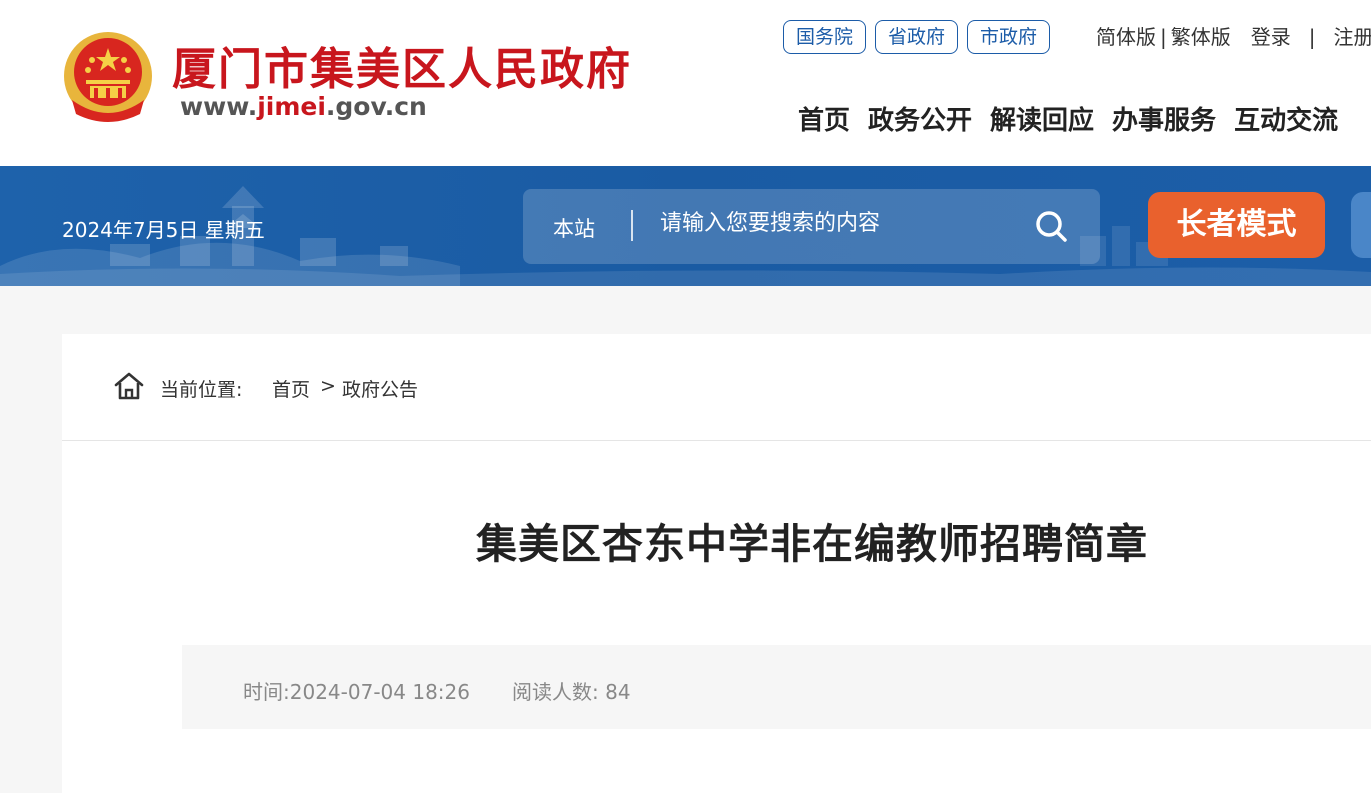 Image resolution: width=1371 pixels, height=793 pixels. I want to click on register-link: 注册, so click(1352, 37).